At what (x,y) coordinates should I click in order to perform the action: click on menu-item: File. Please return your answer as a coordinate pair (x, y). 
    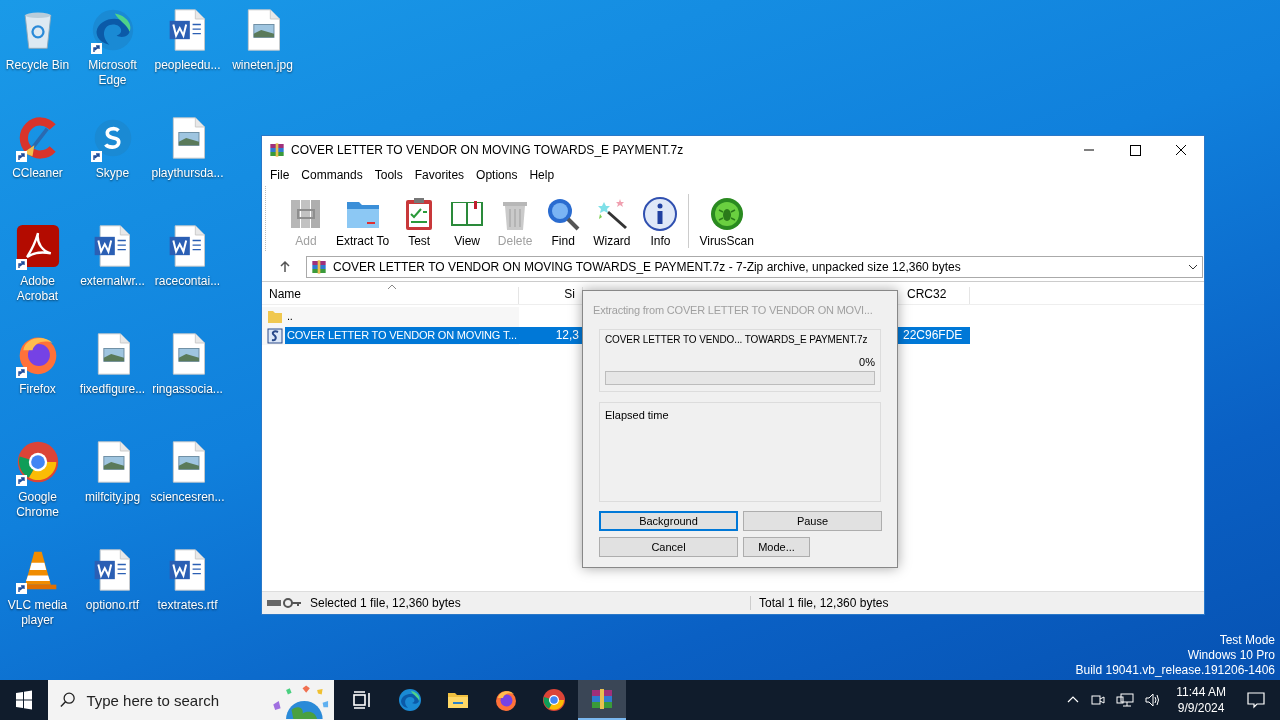
    Looking at the image, I should click on (280, 175).